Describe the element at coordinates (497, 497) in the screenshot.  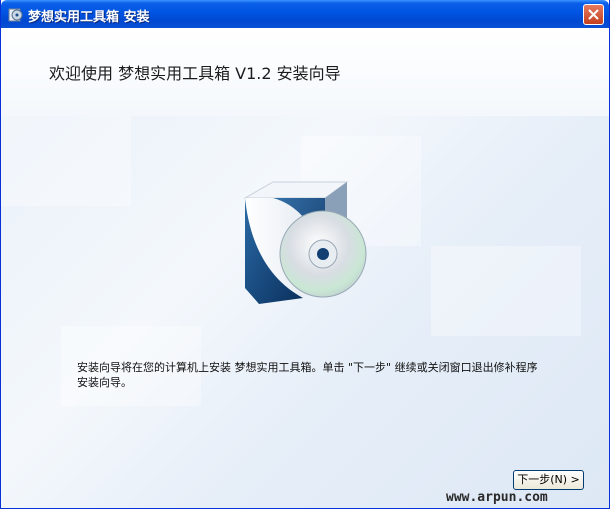
I see `watermark-text: www.arpun.com` at that location.